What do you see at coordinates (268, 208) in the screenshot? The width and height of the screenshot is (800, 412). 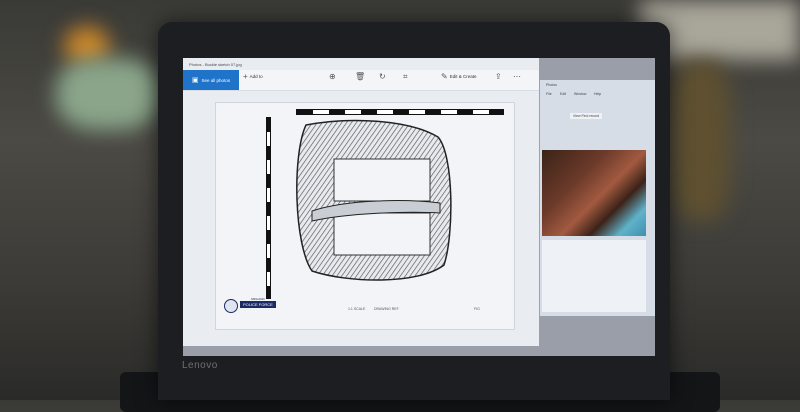 I see `scale-bar-vertical` at bounding box center [268, 208].